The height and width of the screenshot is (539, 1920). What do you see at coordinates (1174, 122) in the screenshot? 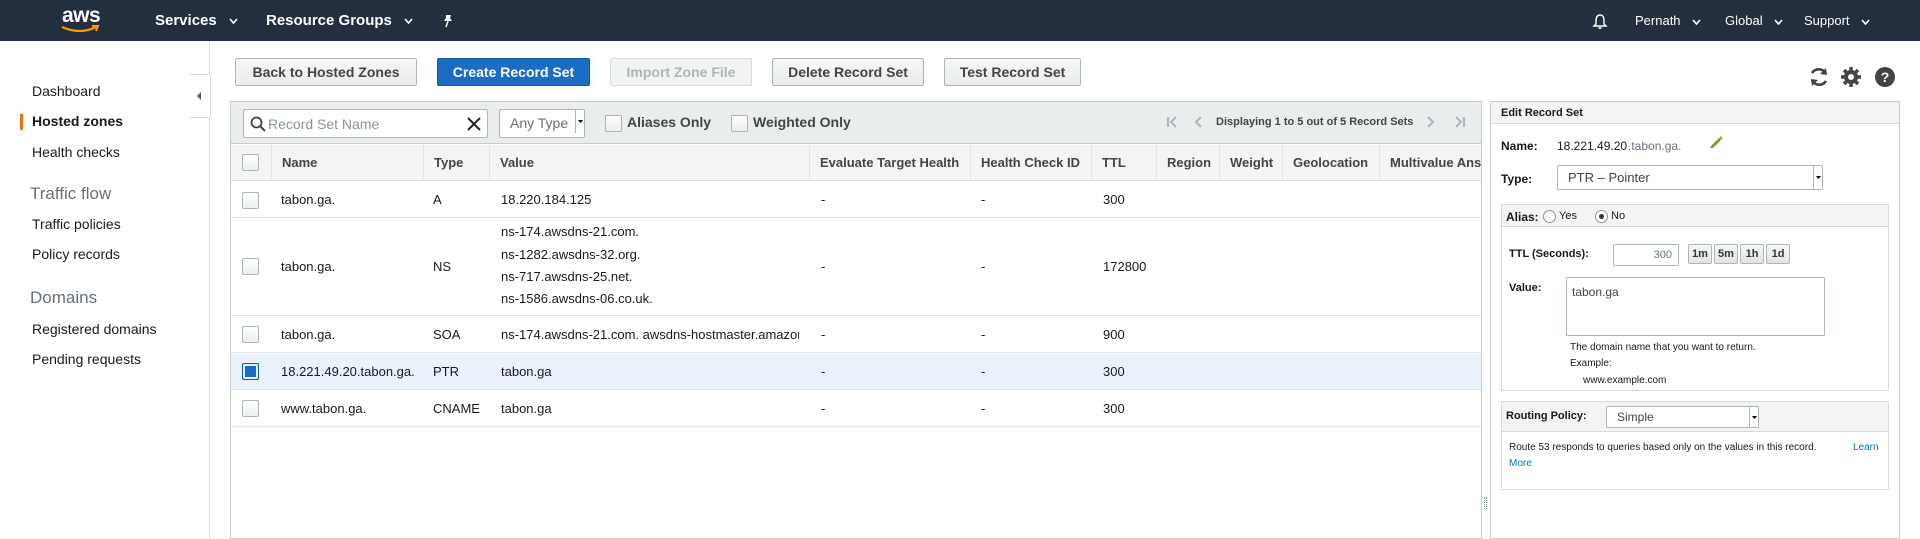
I see `first-page-icon` at bounding box center [1174, 122].